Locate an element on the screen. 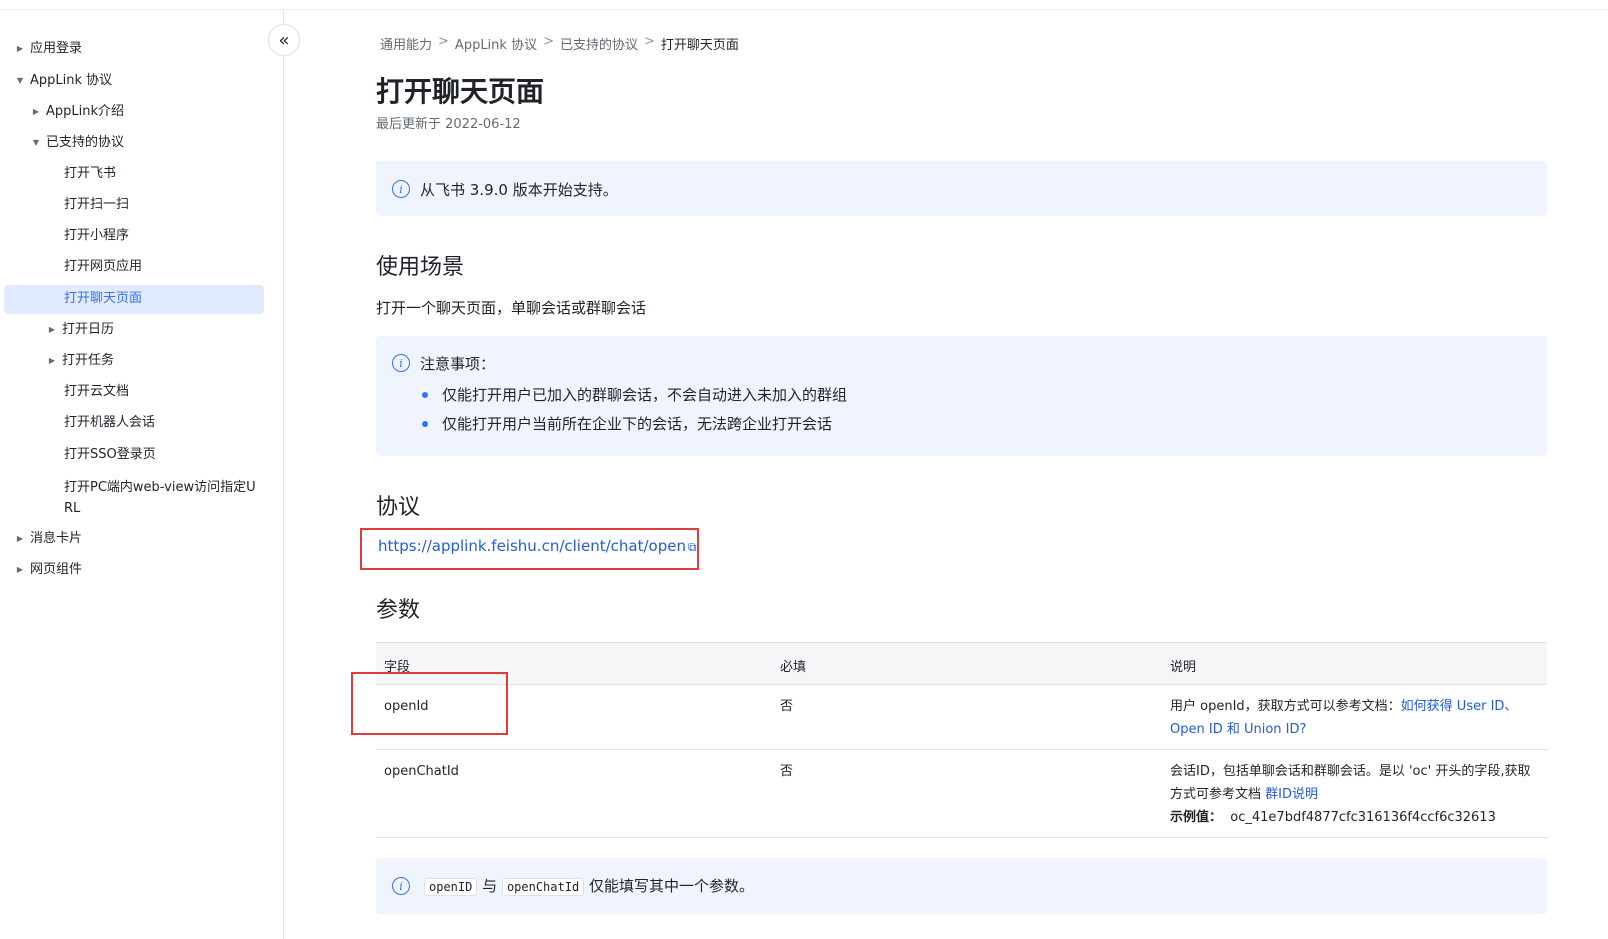  double-chevron-left-icon: « is located at coordinates (284, 40).